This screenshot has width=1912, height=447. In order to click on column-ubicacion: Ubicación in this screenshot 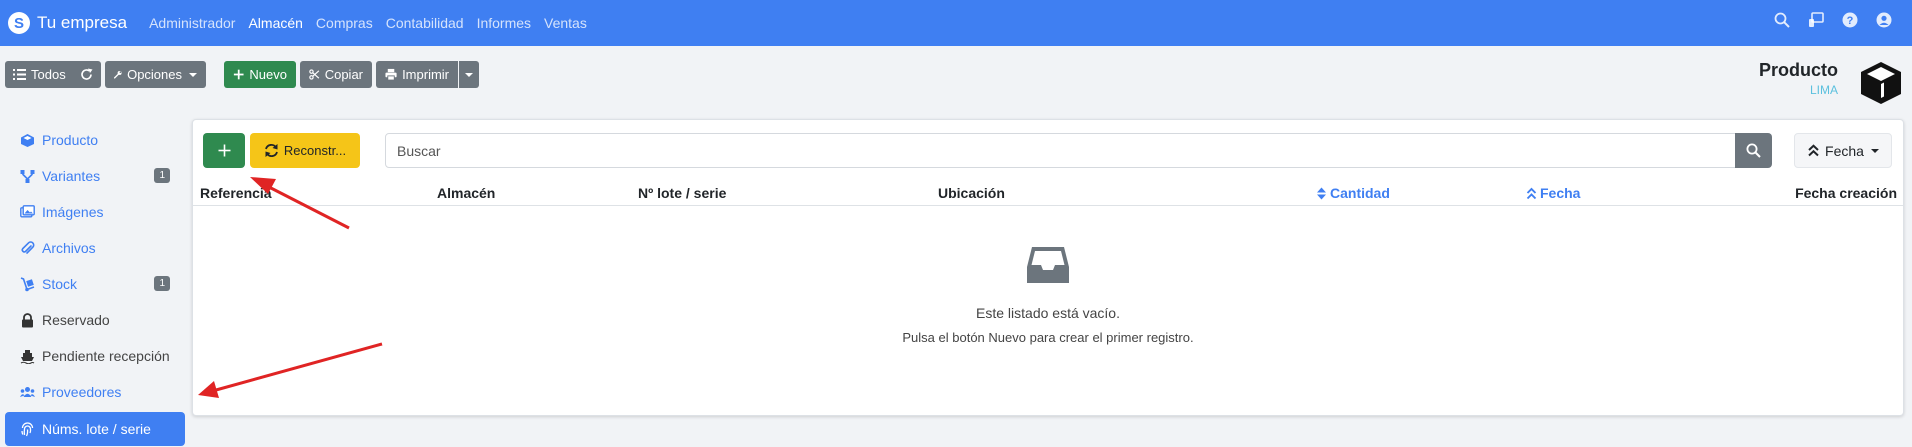, I will do `click(971, 193)`.